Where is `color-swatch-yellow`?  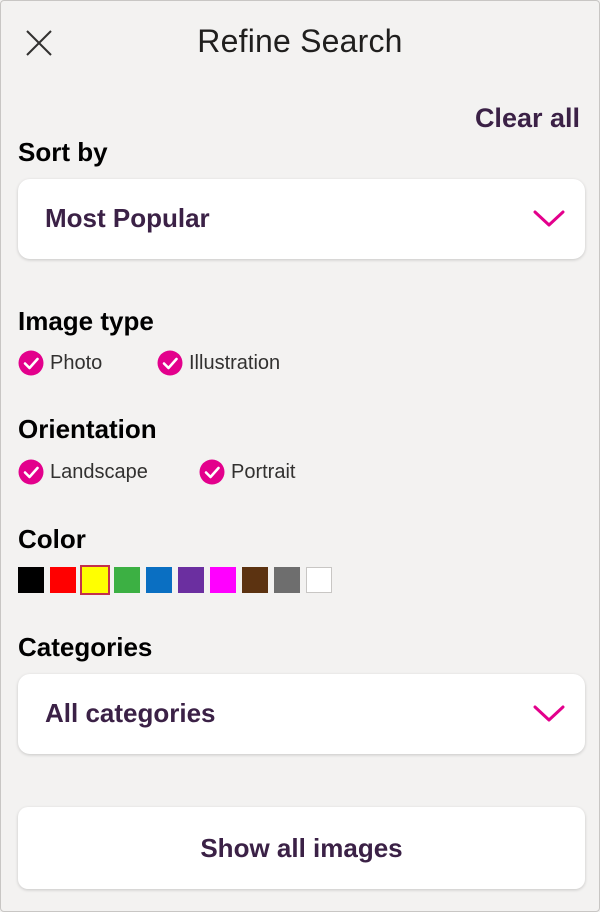 color-swatch-yellow is located at coordinates (95, 580).